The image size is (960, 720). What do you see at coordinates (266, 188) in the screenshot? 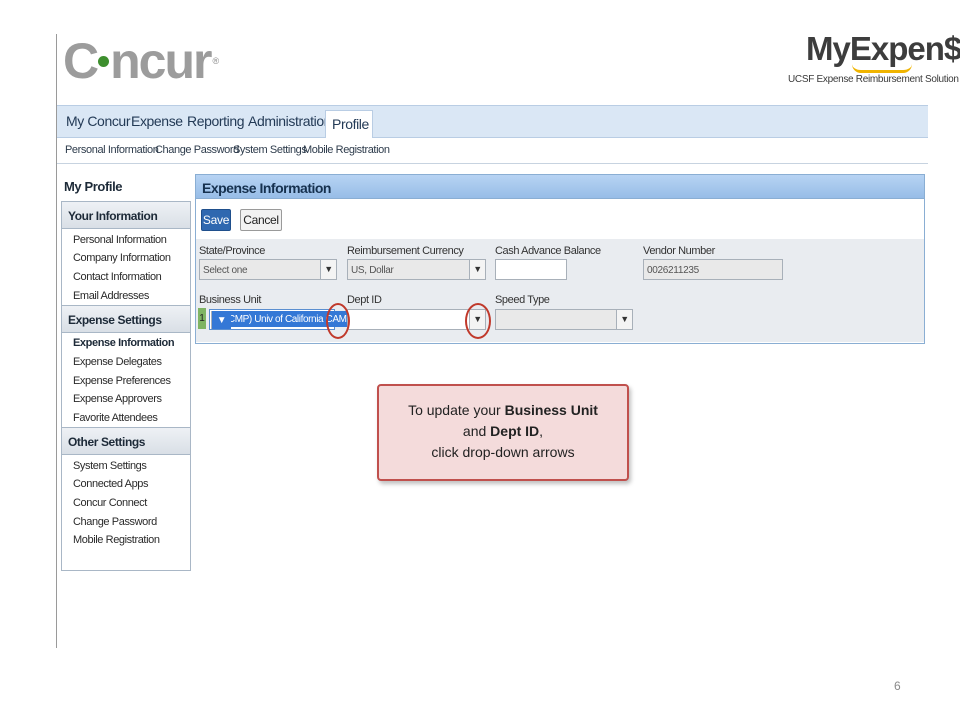
I see `panel-title: Expense Information` at bounding box center [266, 188].